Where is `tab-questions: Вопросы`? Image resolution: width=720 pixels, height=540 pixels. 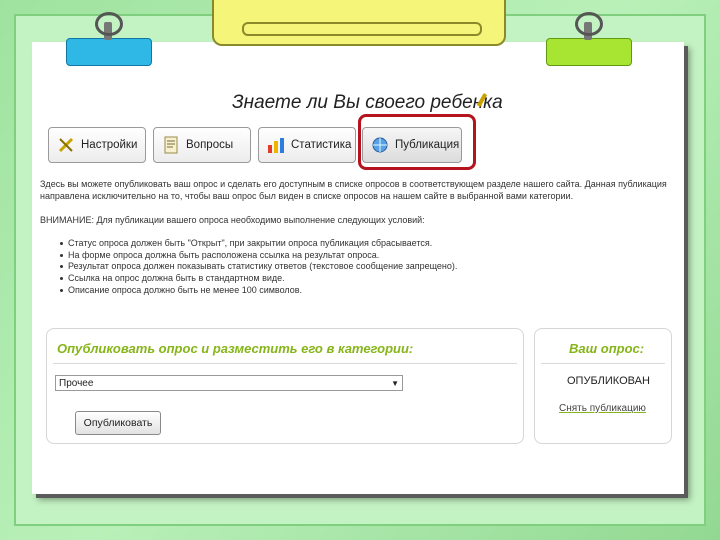
tab-questions: Вопросы is located at coordinates (202, 145).